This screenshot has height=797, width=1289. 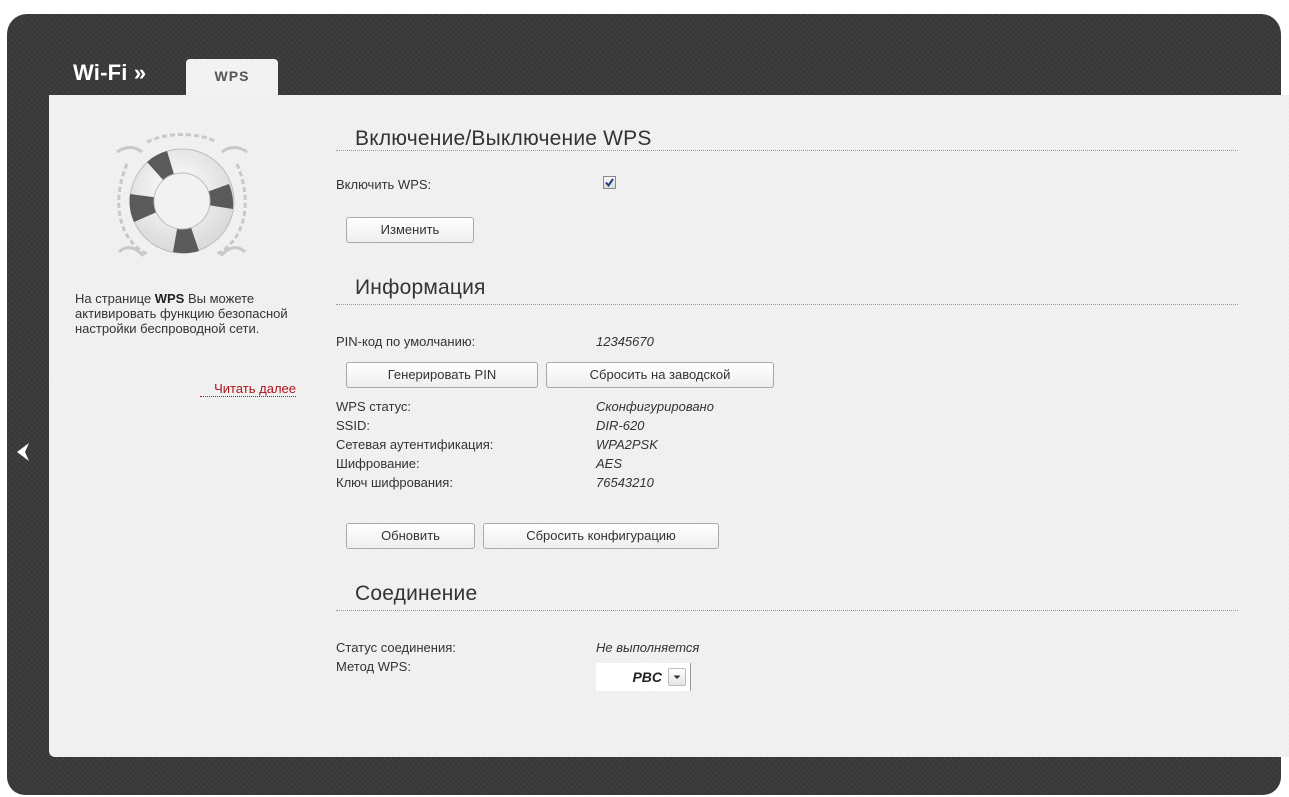 I want to click on section-title-enable: Включение/Выключение WPS, so click(x=503, y=138).